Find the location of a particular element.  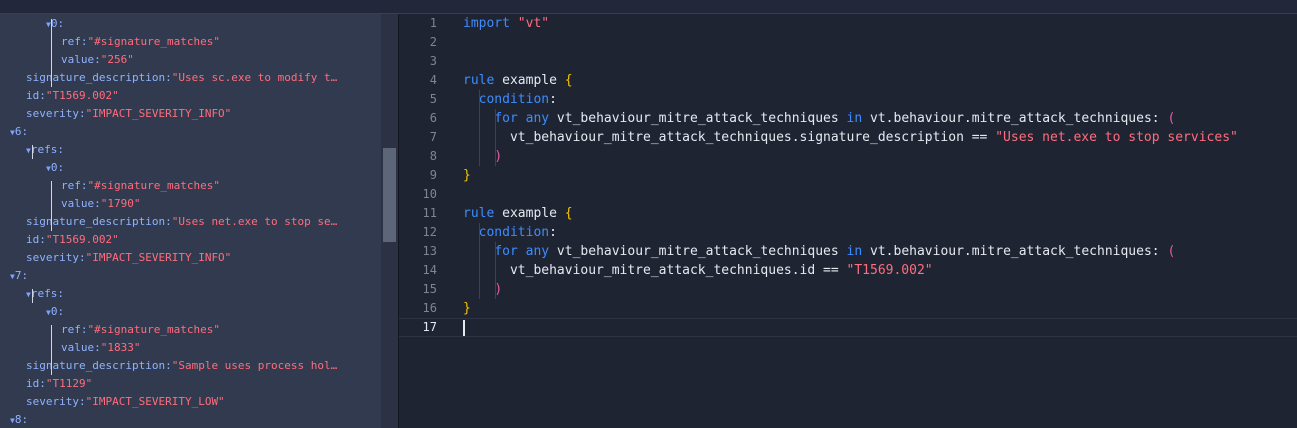

tree-scrollbar is located at coordinates (389, 221).